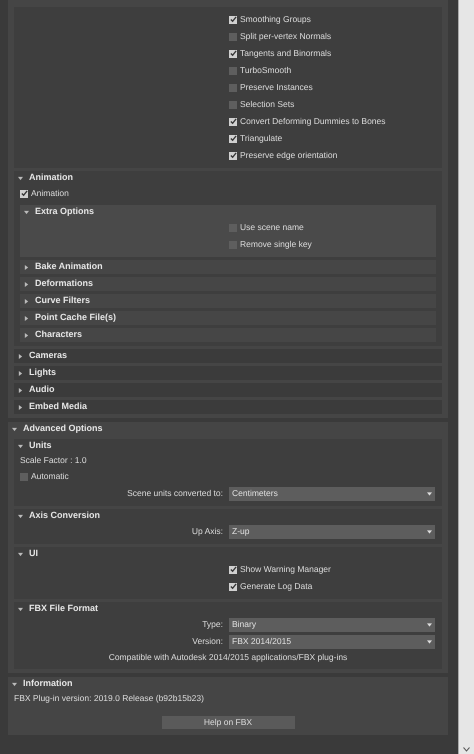 The height and width of the screenshot is (754, 474). I want to click on option-label: Preserve edge orientation, so click(289, 155).